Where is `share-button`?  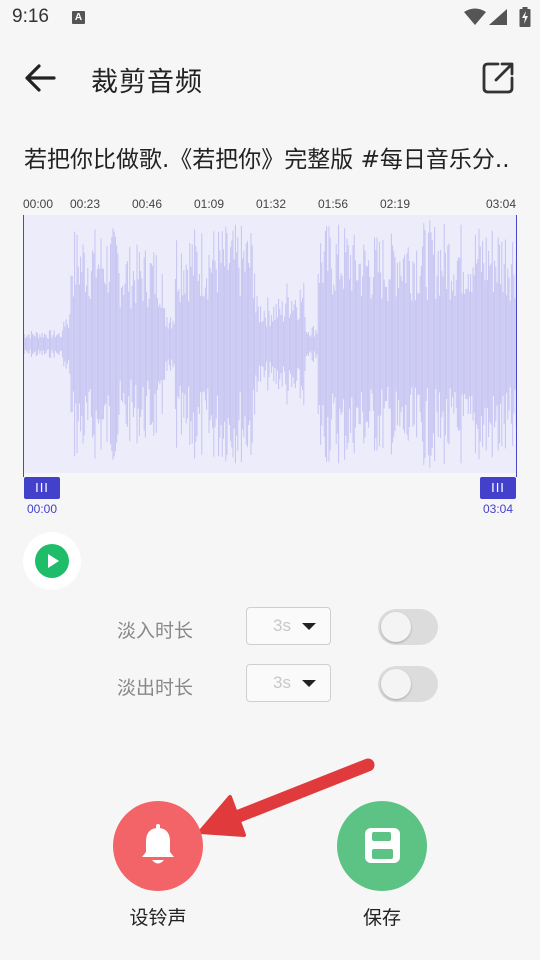 share-button is located at coordinates (498, 78).